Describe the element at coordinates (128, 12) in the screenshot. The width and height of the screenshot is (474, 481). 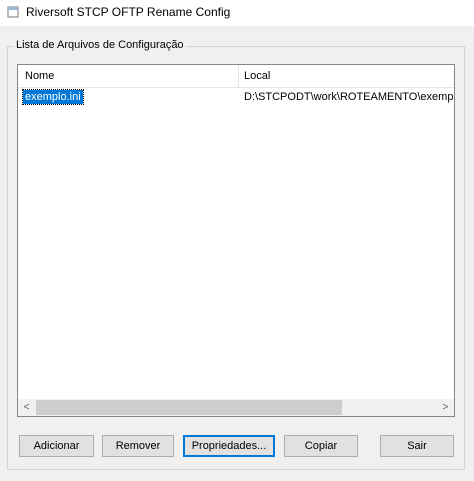
I see `window-title: Riversoft STCP OFTP Rename Config` at that location.